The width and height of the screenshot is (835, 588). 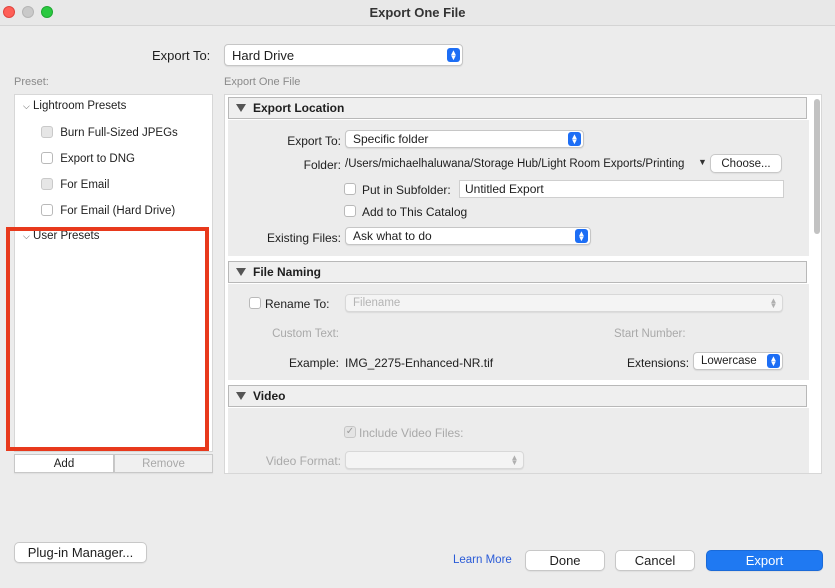 I want to click on preset-item: Burn Full-Sized JPEGs, so click(x=109, y=132).